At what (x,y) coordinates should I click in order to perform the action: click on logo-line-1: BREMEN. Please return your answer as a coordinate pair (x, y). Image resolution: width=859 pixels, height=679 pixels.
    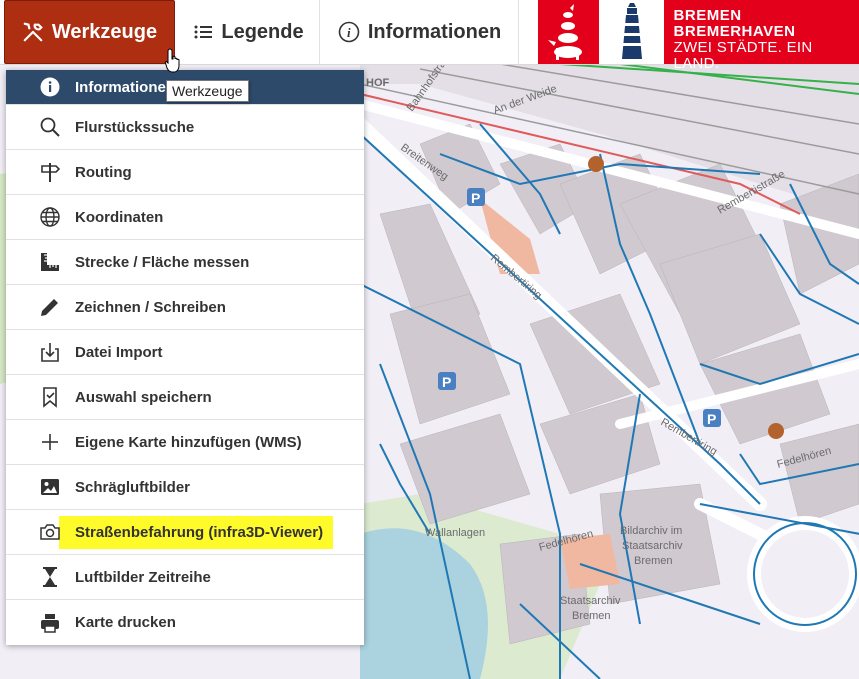
    Looking at the image, I should click on (707, 15).